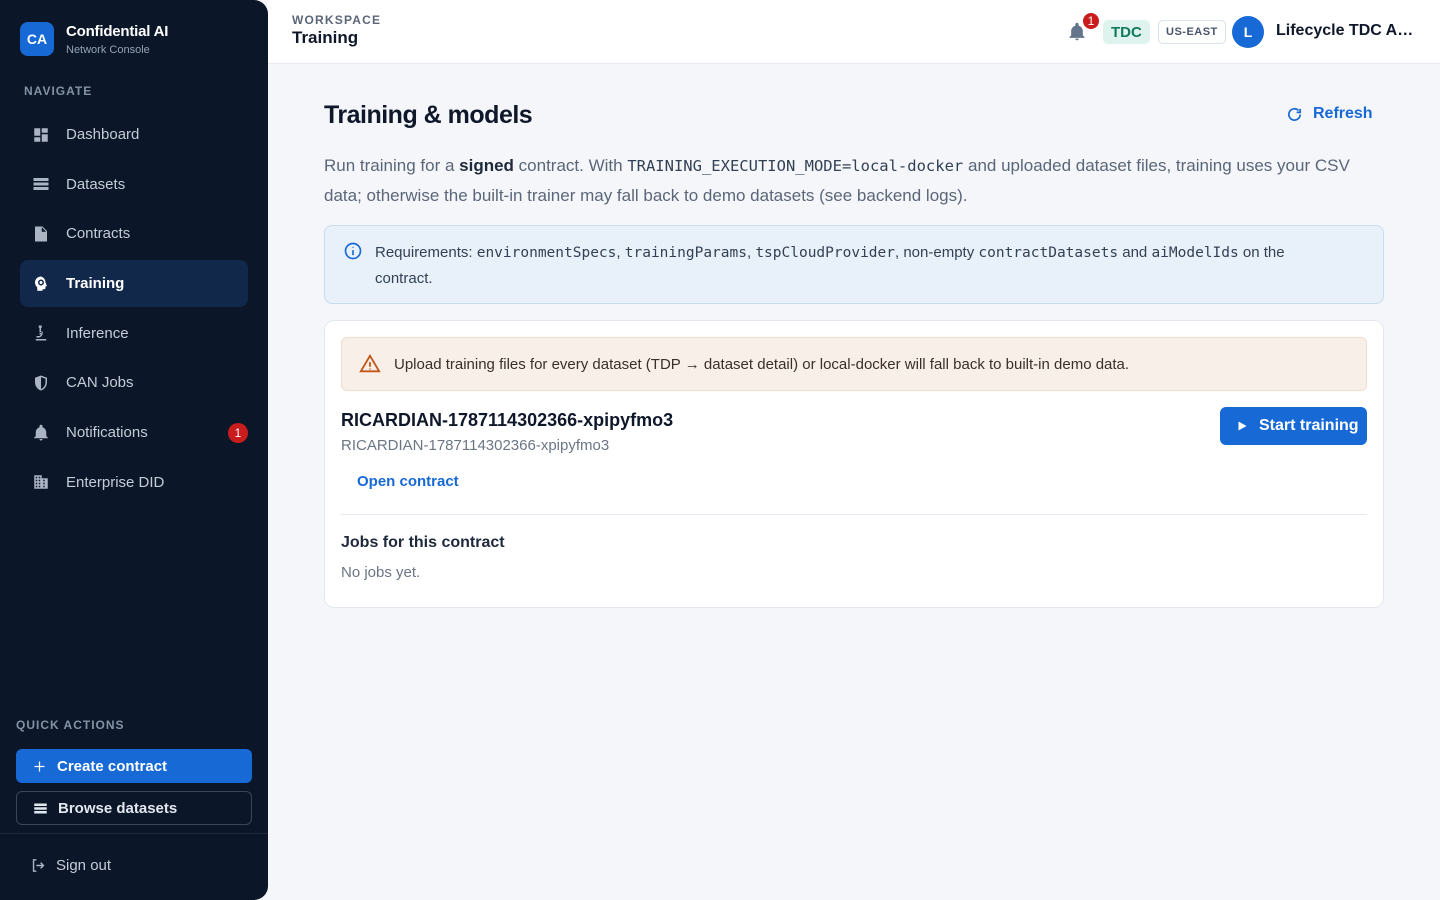  Describe the element at coordinates (84, 865) in the screenshot. I see `sign-out-label: Sign out` at that location.